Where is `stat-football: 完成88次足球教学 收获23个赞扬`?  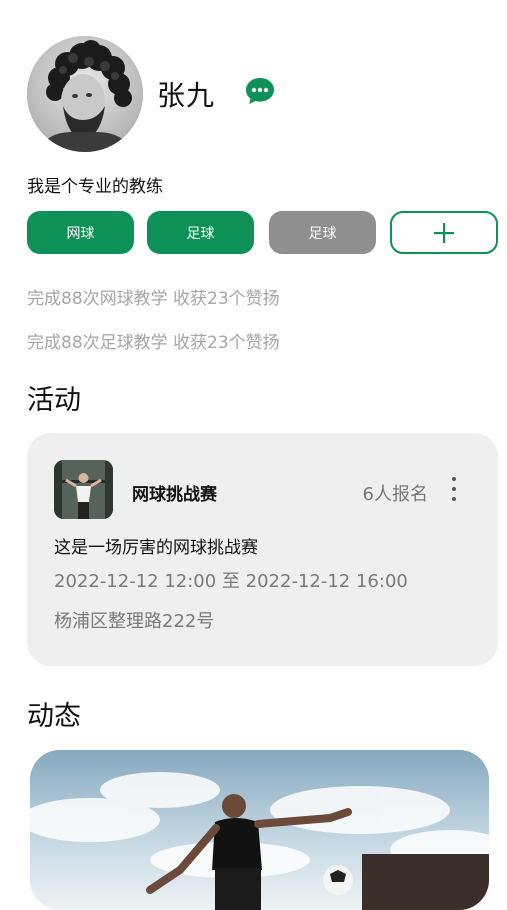
stat-football: 完成88次足球教学 收获23个赞扬 is located at coordinates (153, 343).